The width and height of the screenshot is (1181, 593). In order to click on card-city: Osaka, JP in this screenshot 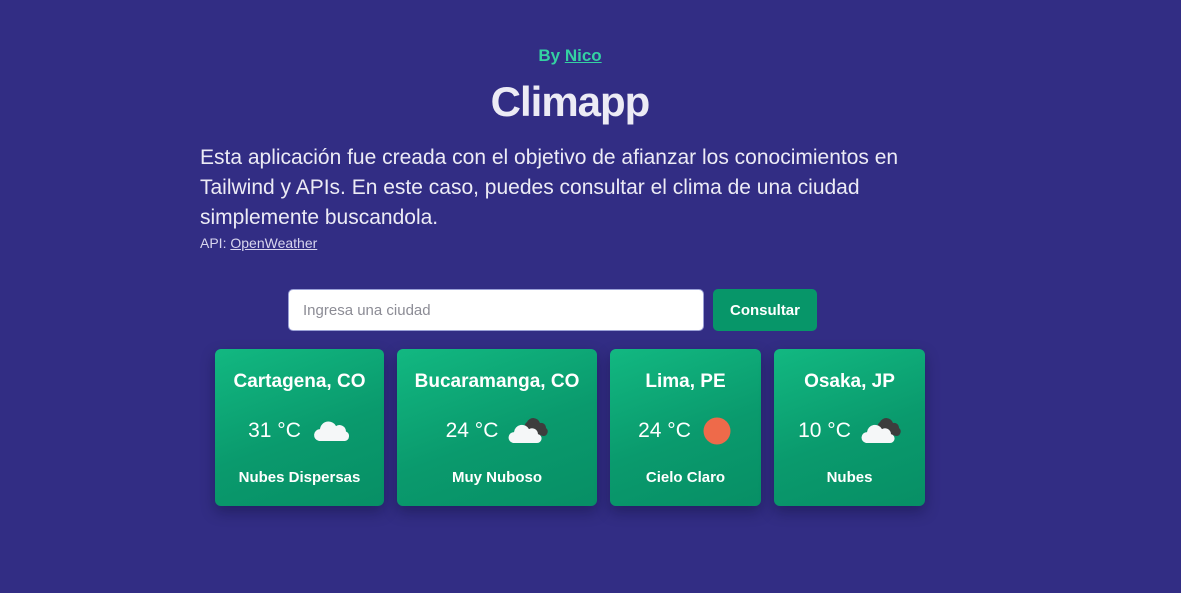, I will do `click(849, 381)`.